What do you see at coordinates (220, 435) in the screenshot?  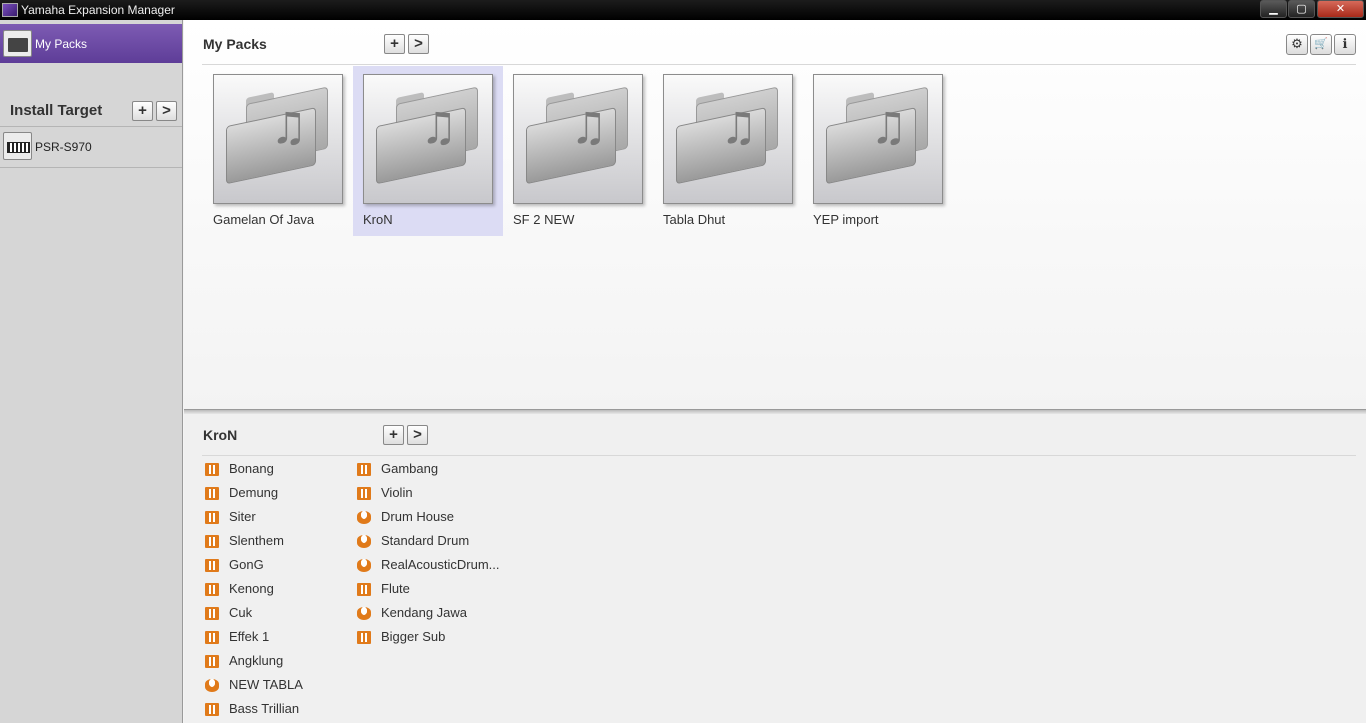 I see `pack-detail-title: KroN` at bounding box center [220, 435].